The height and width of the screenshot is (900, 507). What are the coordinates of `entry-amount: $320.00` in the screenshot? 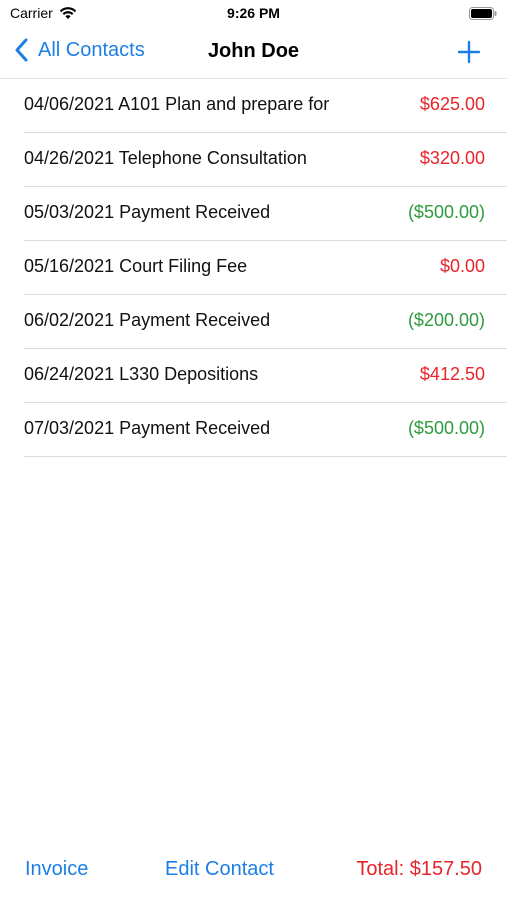 It's located at (452, 158).